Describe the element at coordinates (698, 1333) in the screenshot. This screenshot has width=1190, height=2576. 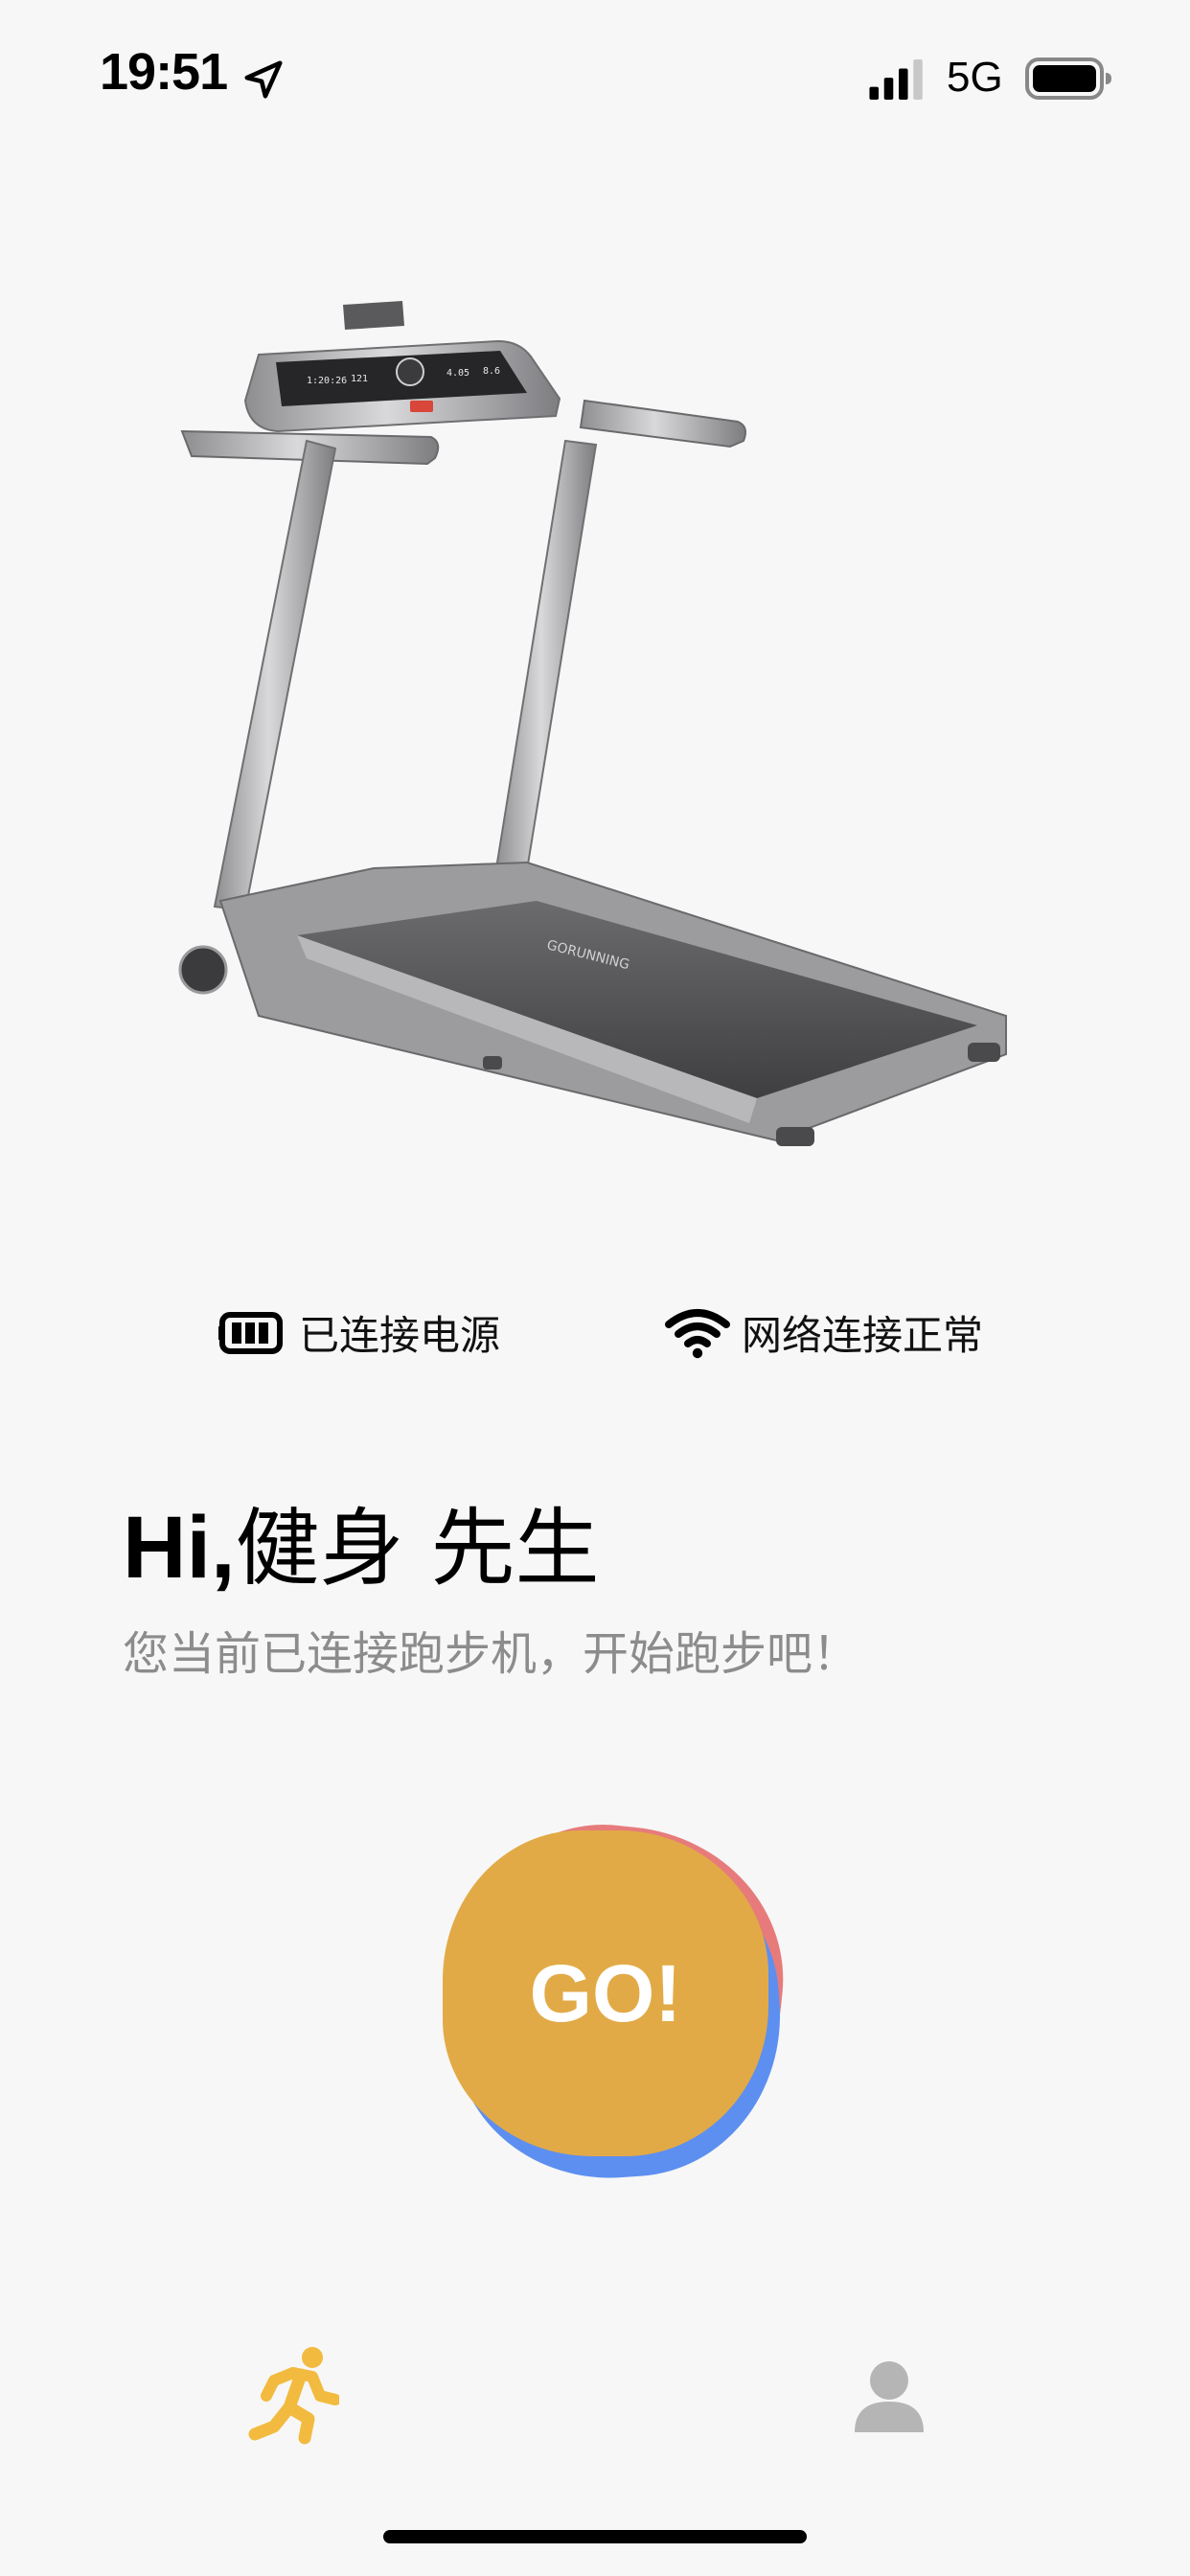
I see `wifi-icon` at that location.